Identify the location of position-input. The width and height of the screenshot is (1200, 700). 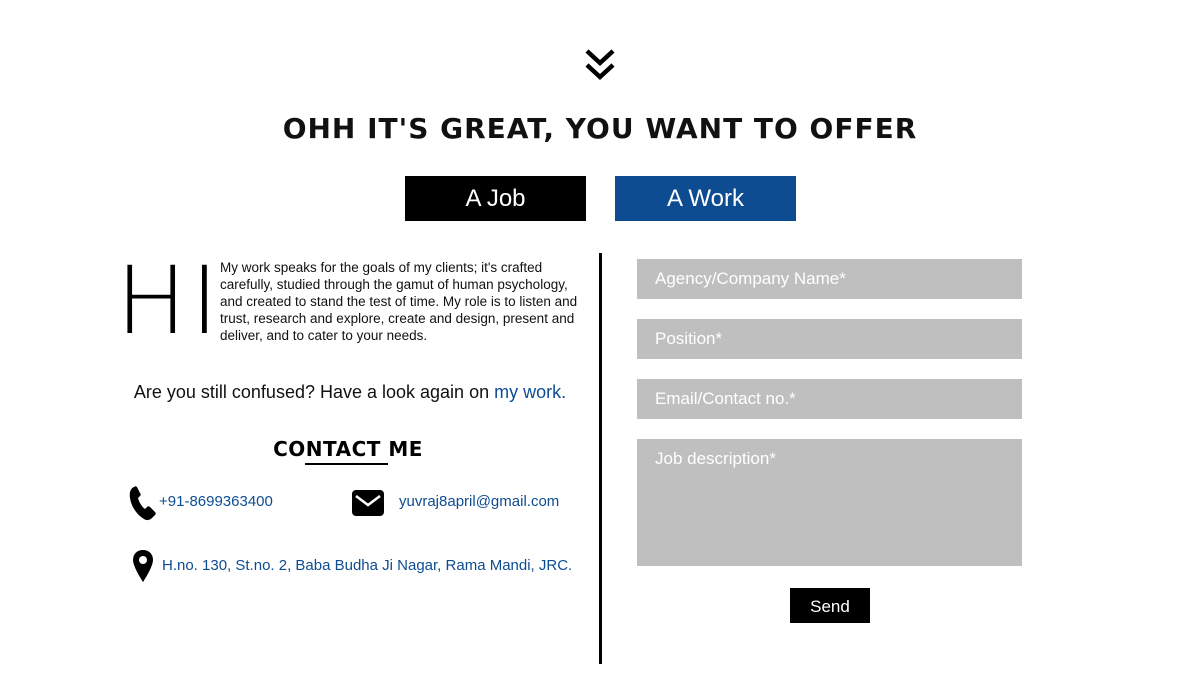
(829, 339).